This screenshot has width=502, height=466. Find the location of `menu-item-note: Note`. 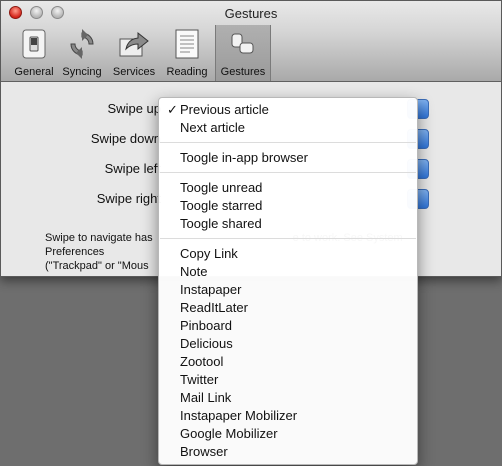

menu-item-note: Note is located at coordinates (193, 272).